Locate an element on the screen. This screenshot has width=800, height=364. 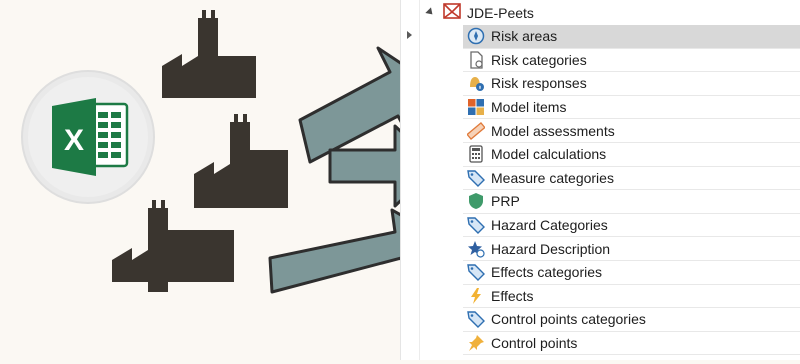
tree-item-model-calculations: Model calculations is located at coordinates (631, 155).